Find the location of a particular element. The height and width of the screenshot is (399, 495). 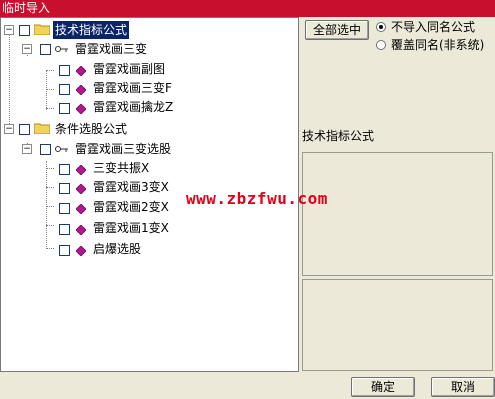

tree-subgroup-santbian: − 雷霆戏画三变 is located at coordinates (146, 49).